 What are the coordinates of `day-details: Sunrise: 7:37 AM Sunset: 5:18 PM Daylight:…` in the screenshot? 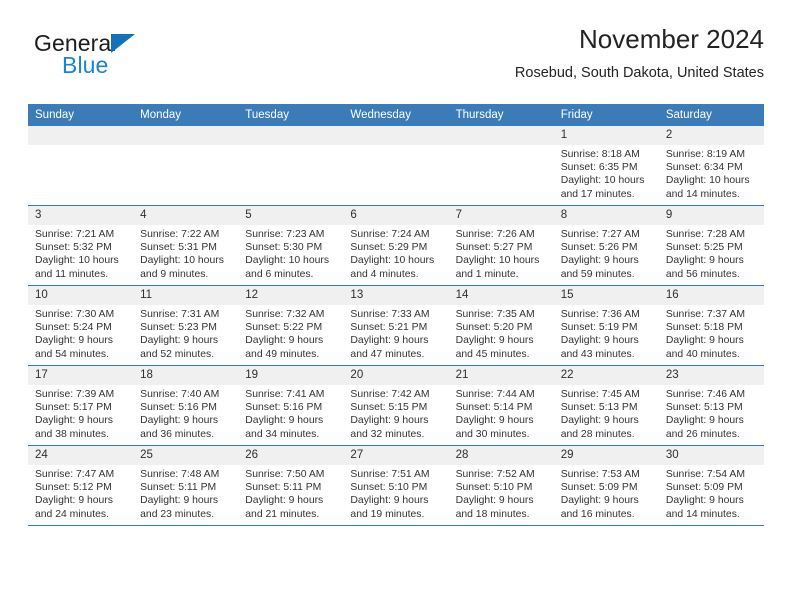 It's located at (711, 333).